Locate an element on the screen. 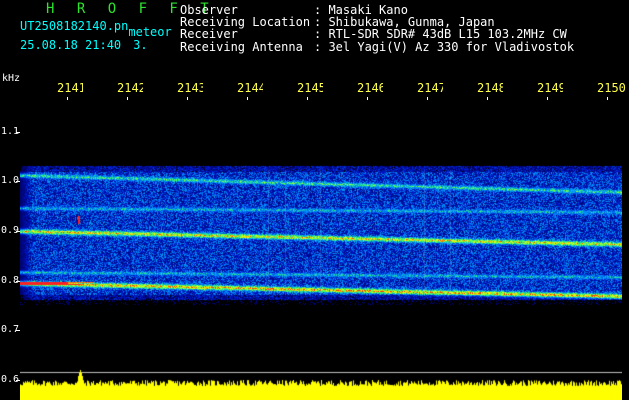 The image size is (629, 400). filename-label: UT2508182140.pn is located at coordinates (74, 26).